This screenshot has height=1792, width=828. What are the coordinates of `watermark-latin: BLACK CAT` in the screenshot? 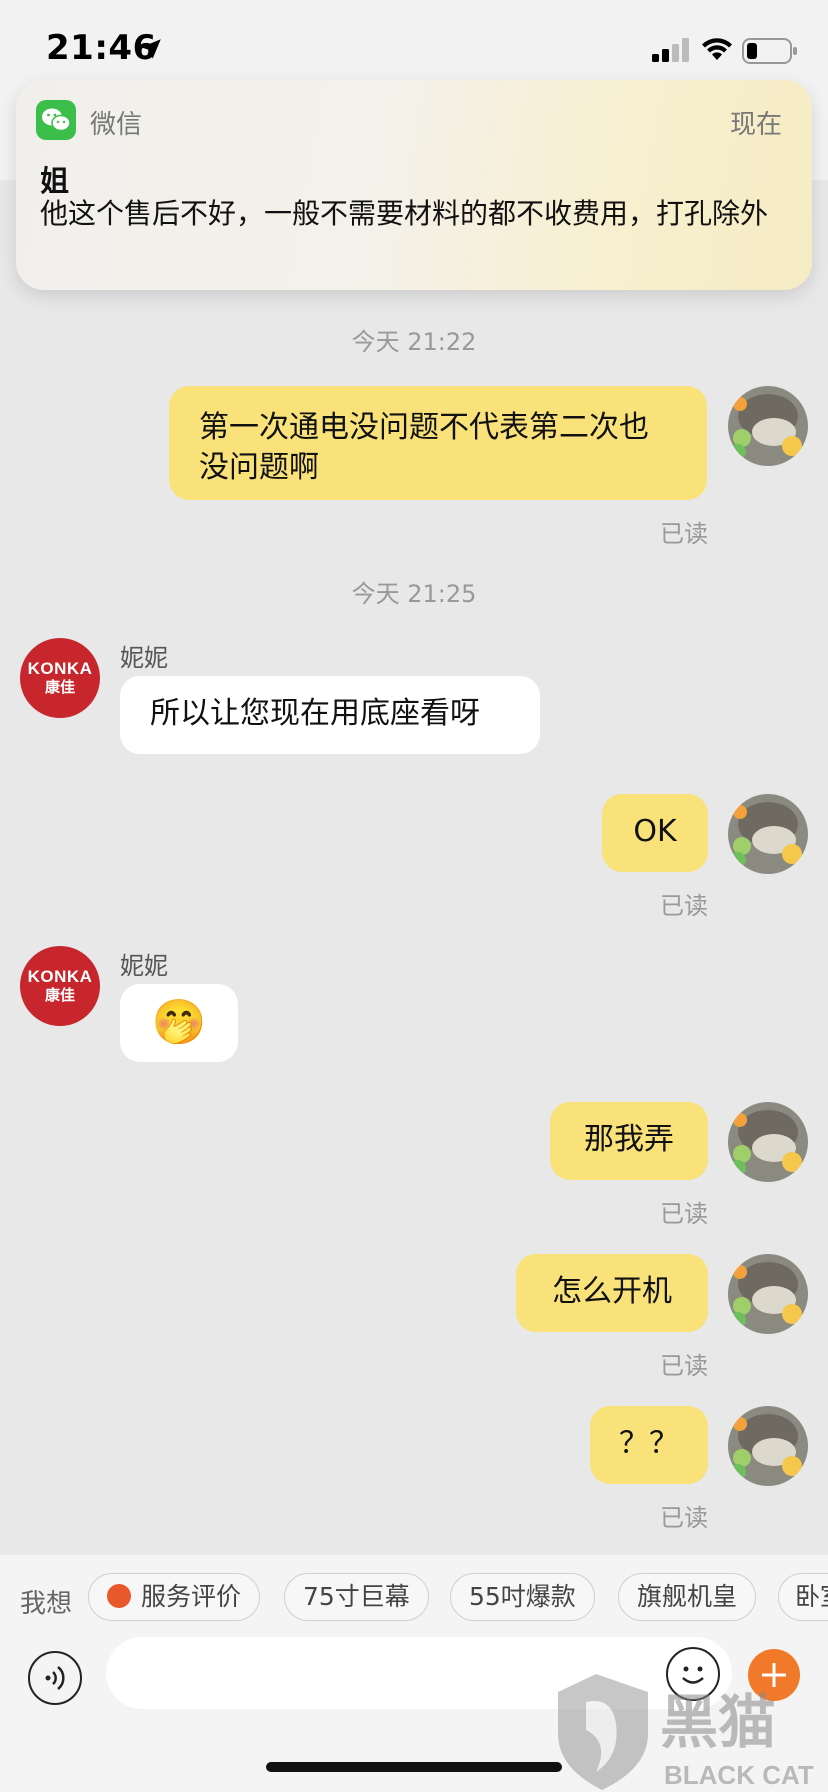 It's located at (739, 1775).